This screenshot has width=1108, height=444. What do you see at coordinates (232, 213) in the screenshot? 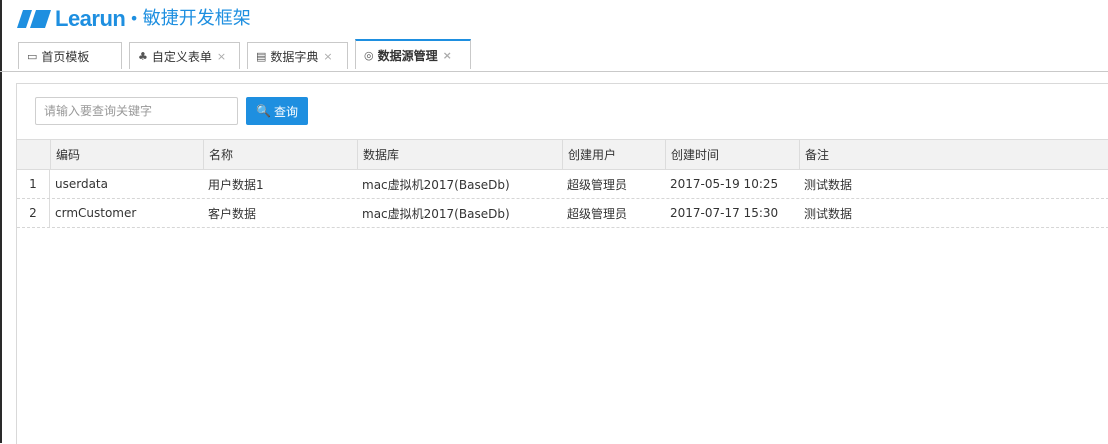
I see `cell-name: 客户数据` at bounding box center [232, 213].